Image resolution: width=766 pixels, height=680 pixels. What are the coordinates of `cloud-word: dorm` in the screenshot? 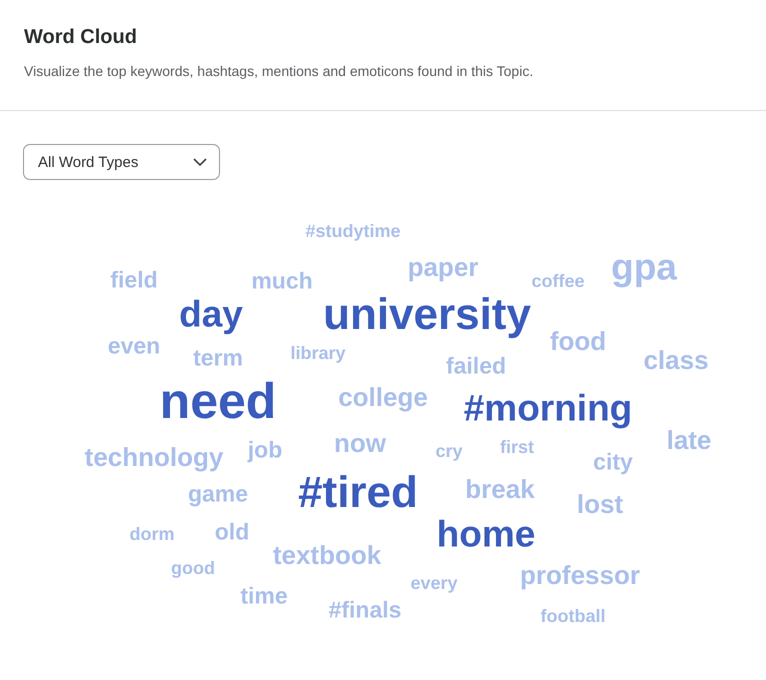 It's located at (152, 534).